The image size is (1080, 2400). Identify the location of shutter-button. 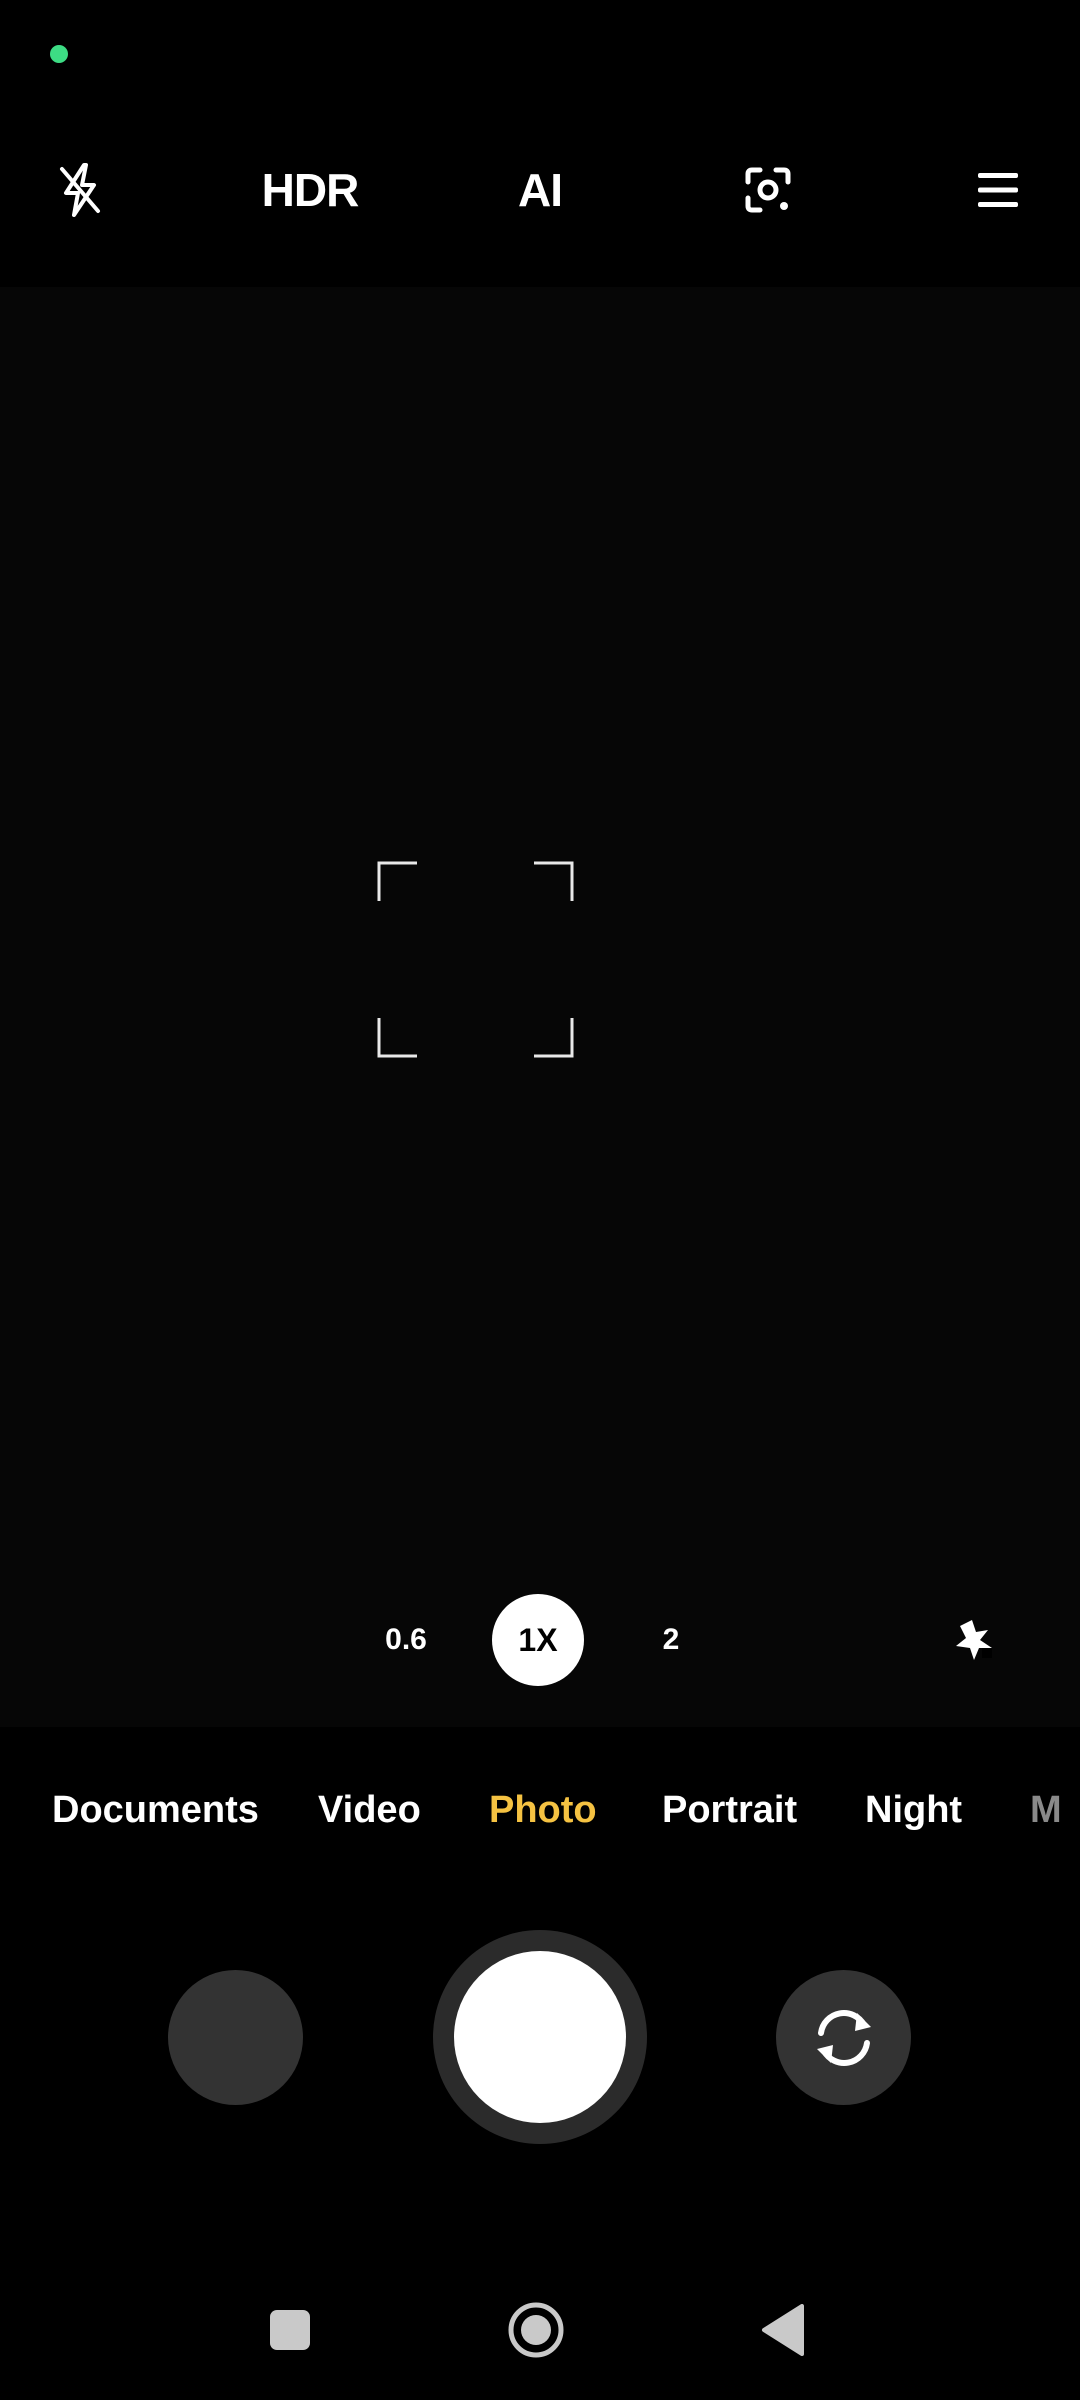
(540, 2037).